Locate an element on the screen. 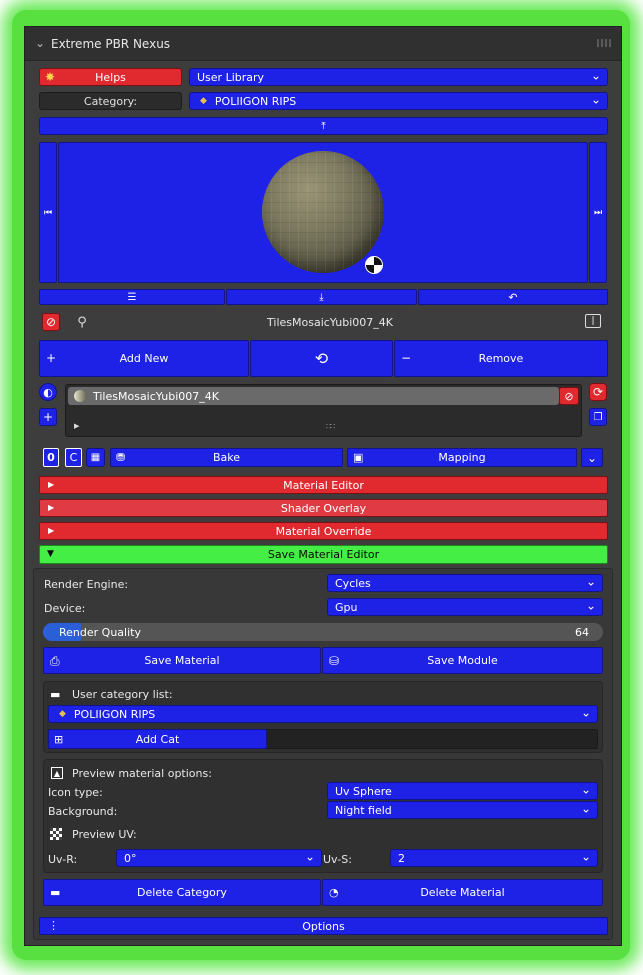  remove-button: − Remove is located at coordinates (501, 358).